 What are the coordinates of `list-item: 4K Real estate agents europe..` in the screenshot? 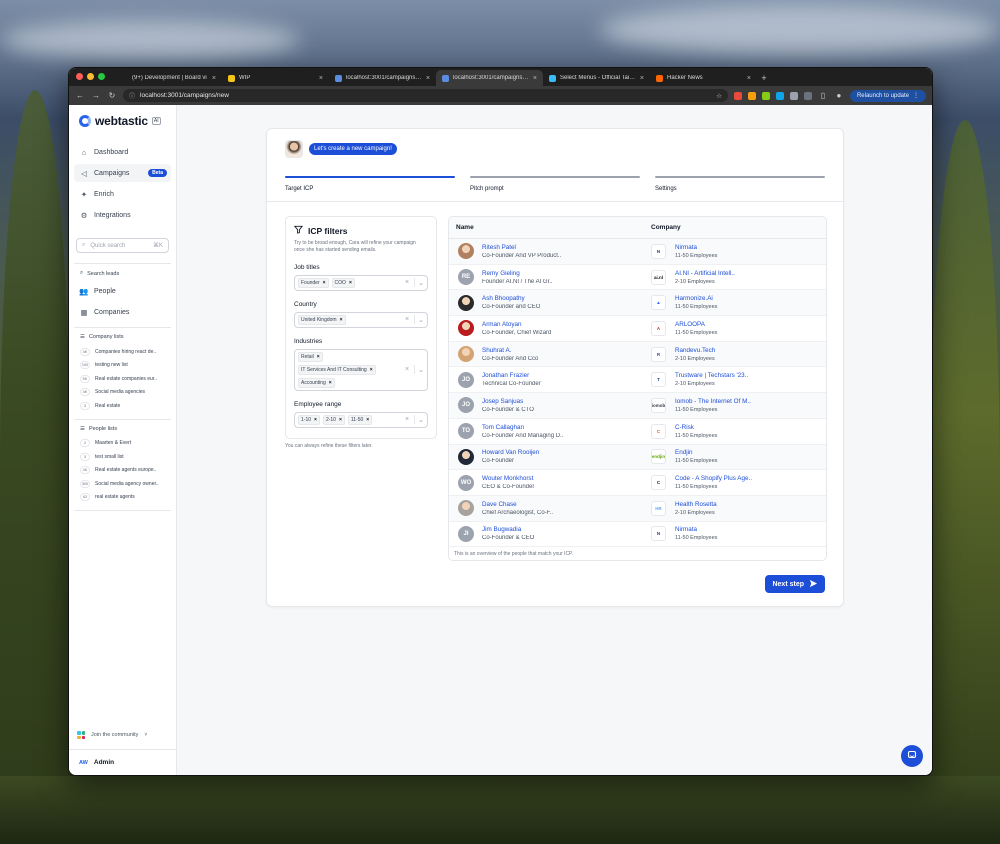 It's located at (122, 471).